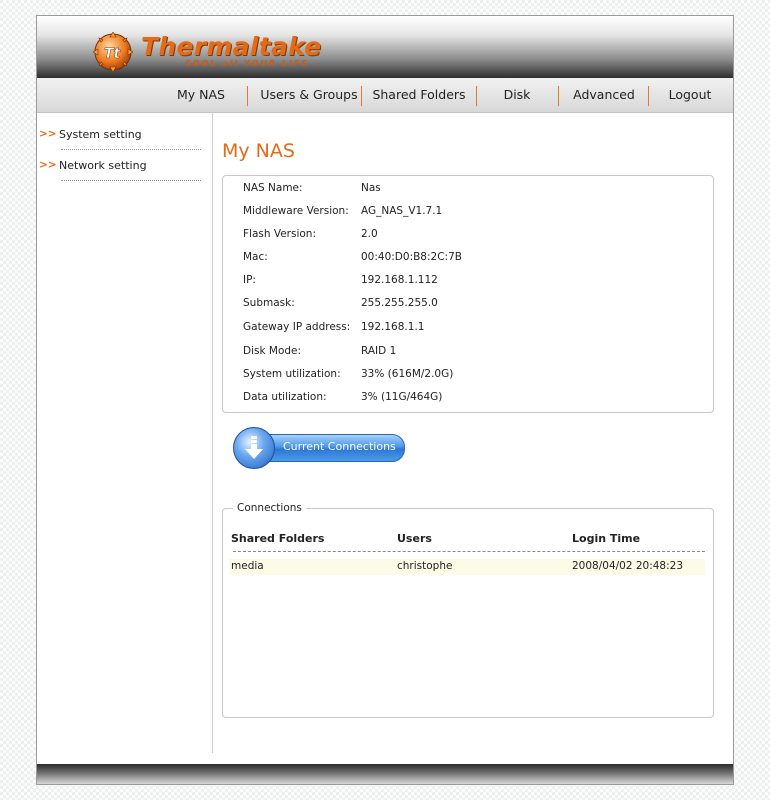  What do you see at coordinates (690, 95) in the screenshot?
I see `nav-logout: Logout` at bounding box center [690, 95].